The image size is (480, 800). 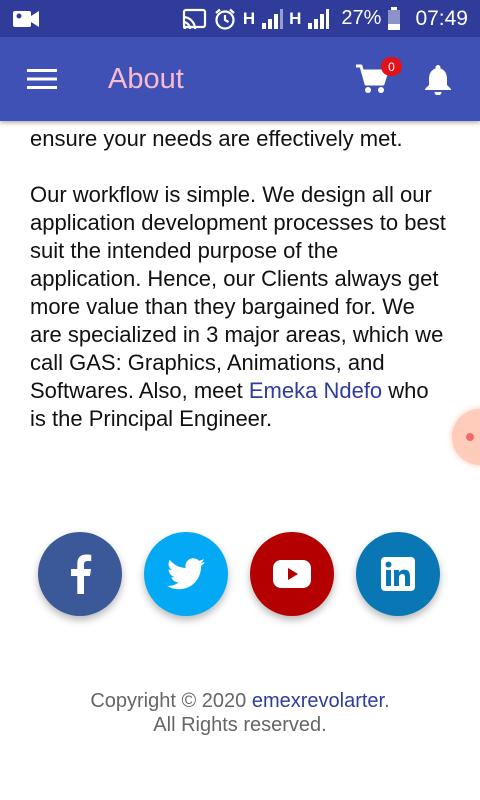 What do you see at coordinates (216, 138) in the screenshot?
I see `intro-paragraph-tail: ensure your needs are effectively met.` at bounding box center [216, 138].